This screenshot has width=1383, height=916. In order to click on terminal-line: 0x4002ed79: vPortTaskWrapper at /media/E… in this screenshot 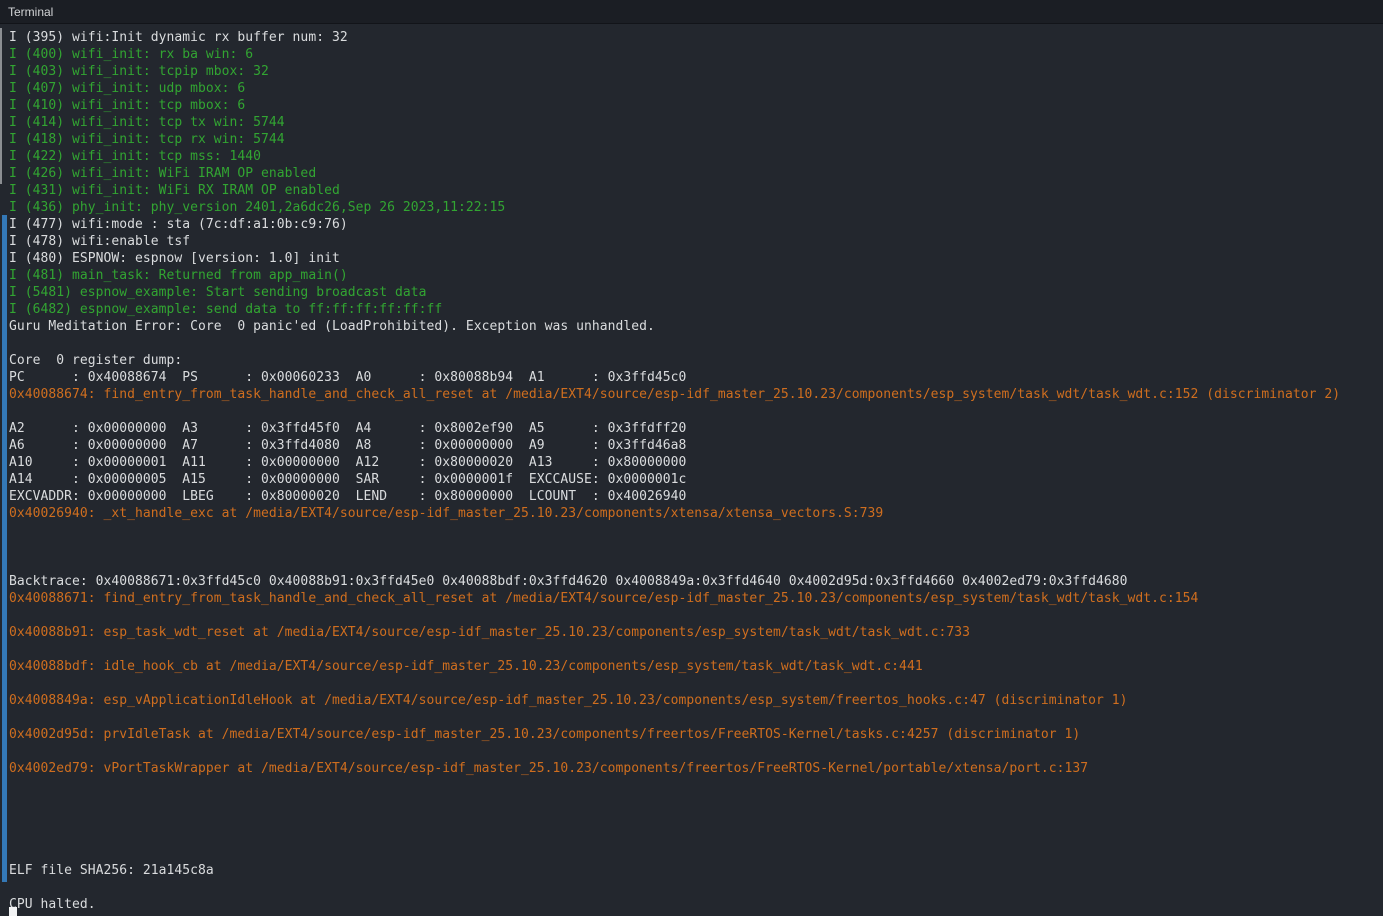, I will do `click(549, 768)`.